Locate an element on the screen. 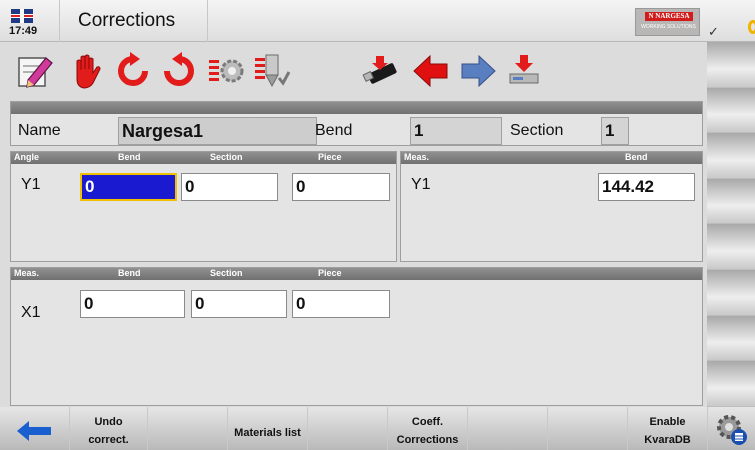 The image size is (755, 450). undo-correct-button: Undo correct. is located at coordinates (109, 428).